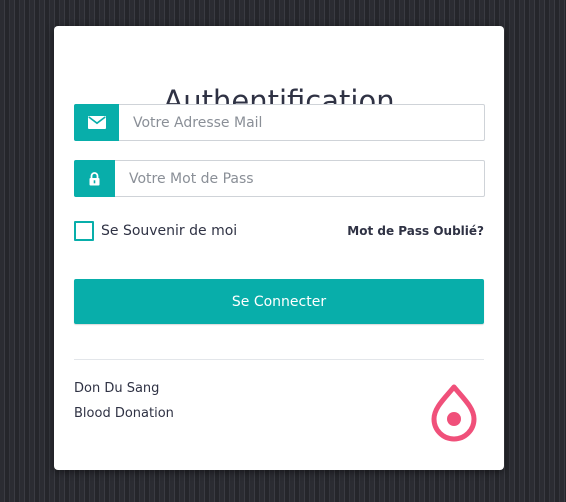 This screenshot has height=502, width=566. What do you see at coordinates (301, 178) in the screenshot?
I see `password-input` at bounding box center [301, 178].